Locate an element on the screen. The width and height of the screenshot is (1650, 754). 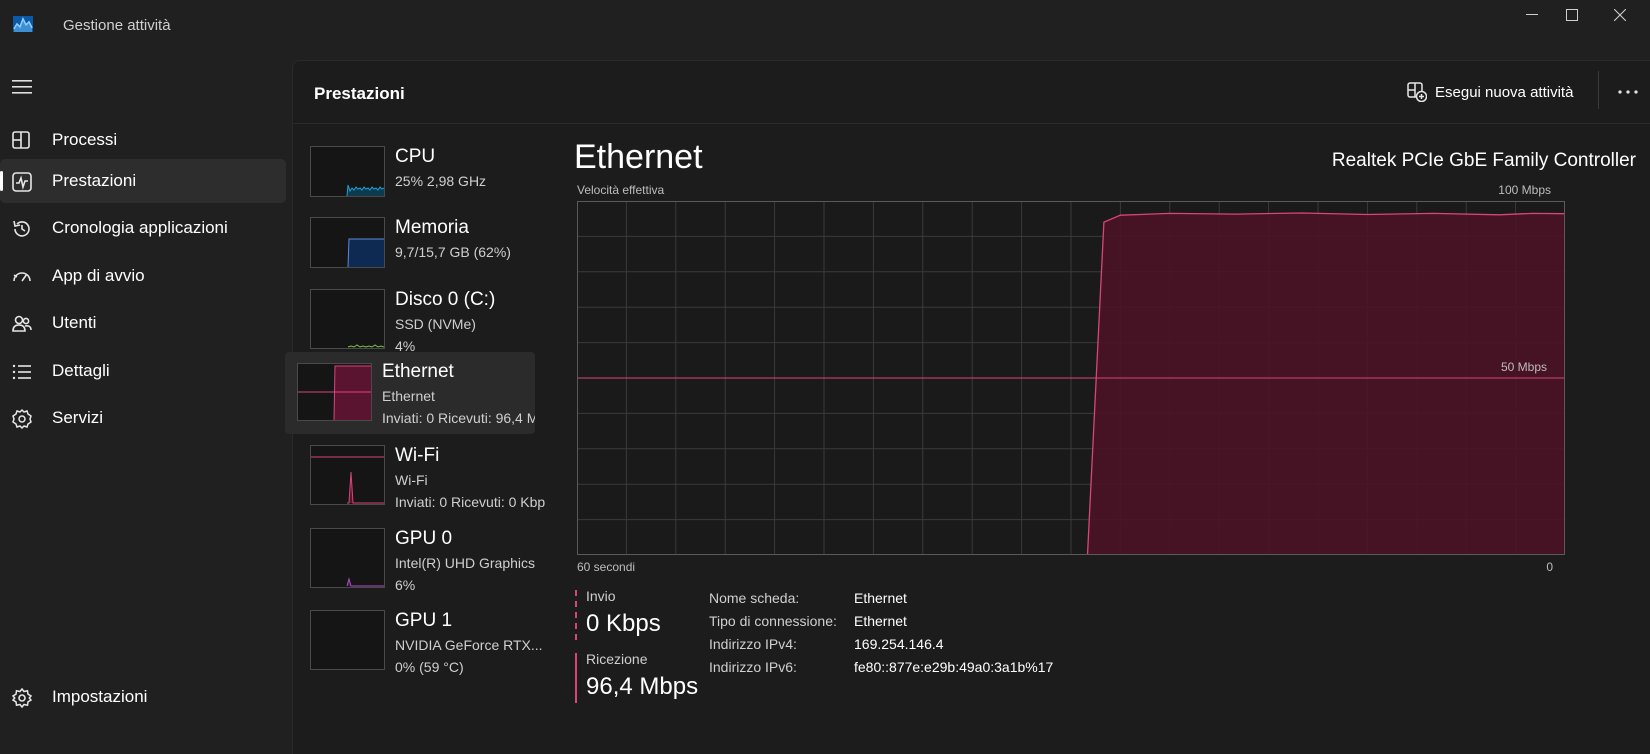
wifi-mini-graph is located at coordinates (347, 480).